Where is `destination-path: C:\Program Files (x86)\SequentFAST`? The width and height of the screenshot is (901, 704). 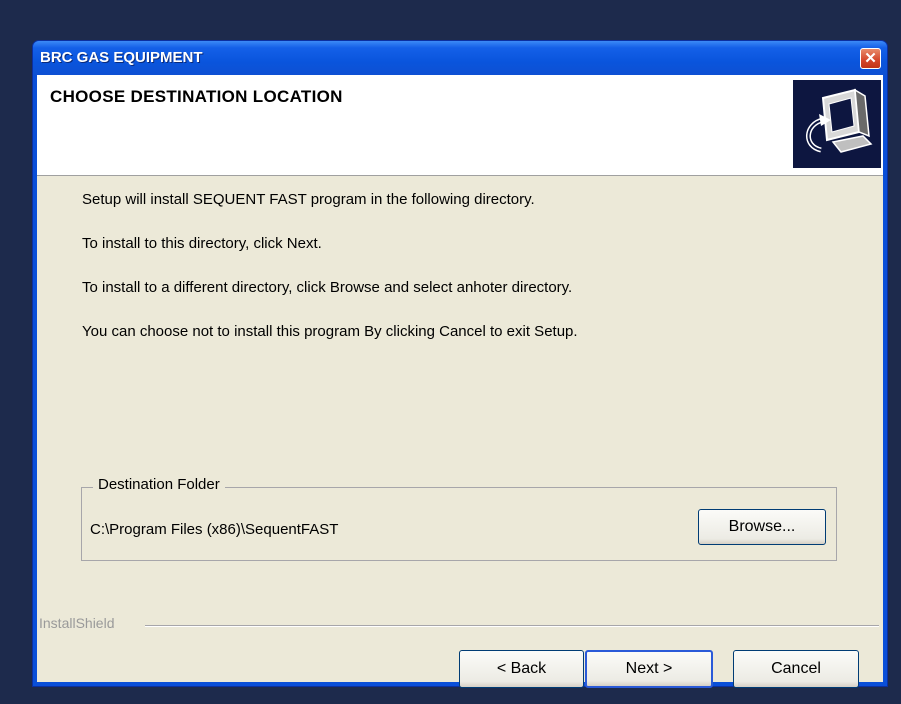 destination-path: C:\Program Files (x86)\SequentFAST is located at coordinates (214, 529).